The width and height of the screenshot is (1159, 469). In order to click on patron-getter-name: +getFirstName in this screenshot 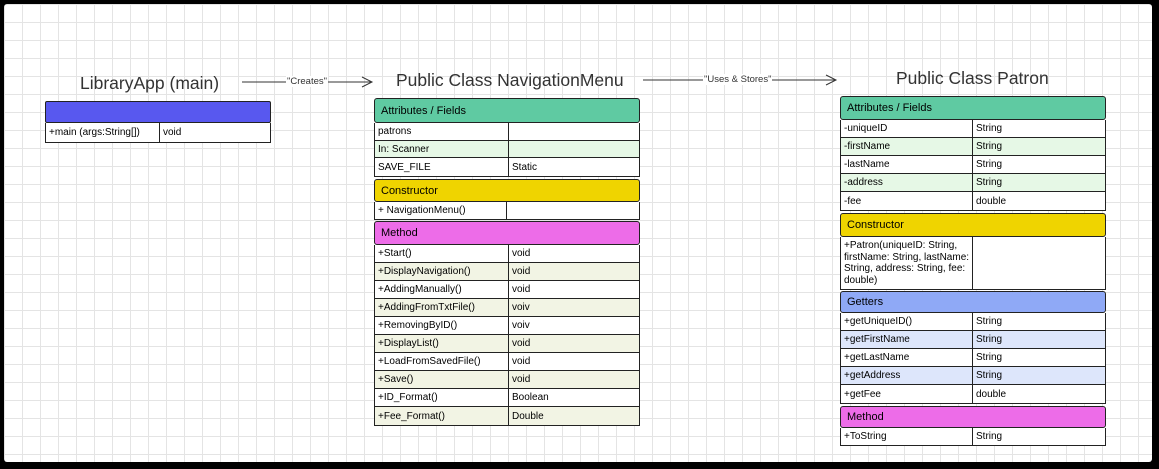, I will do `click(907, 339)`.